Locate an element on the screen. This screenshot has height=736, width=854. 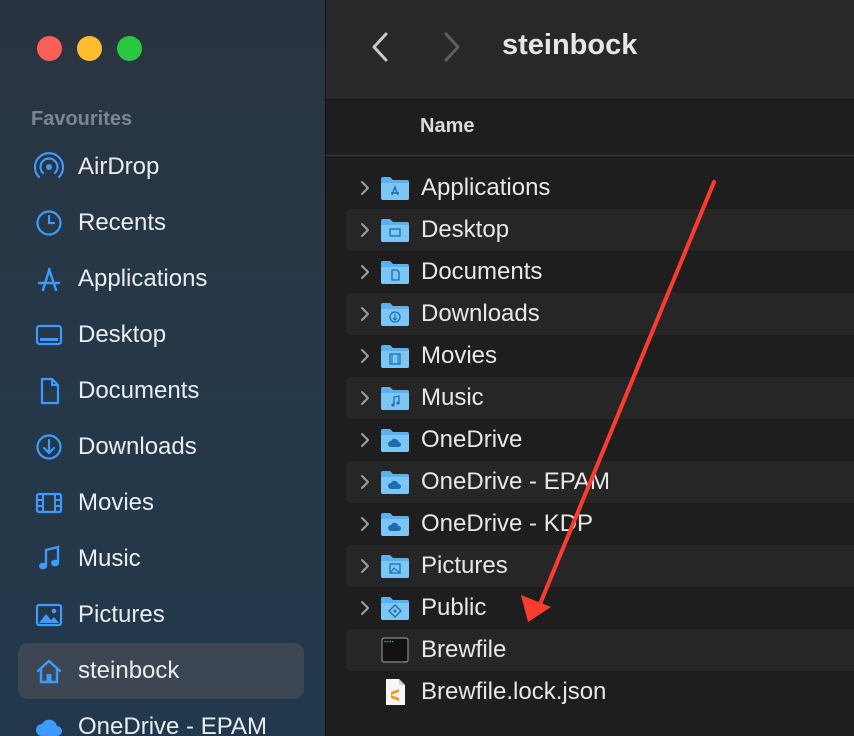
minimize-button is located at coordinates (89, 48).